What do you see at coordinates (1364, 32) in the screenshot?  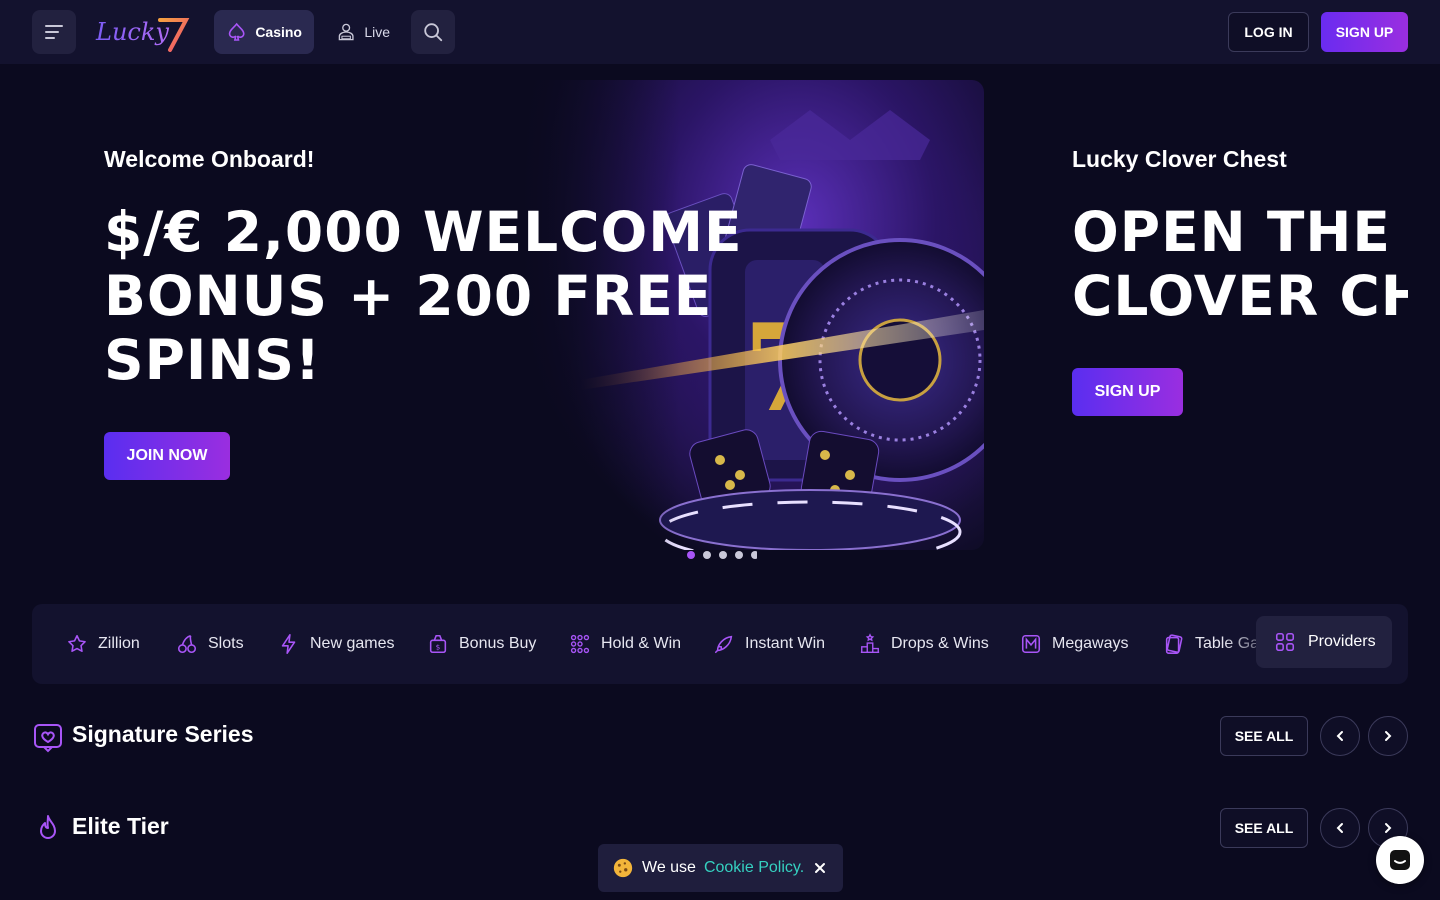 I see `signup-button: SIGN UP` at bounding box center [1364, 32].